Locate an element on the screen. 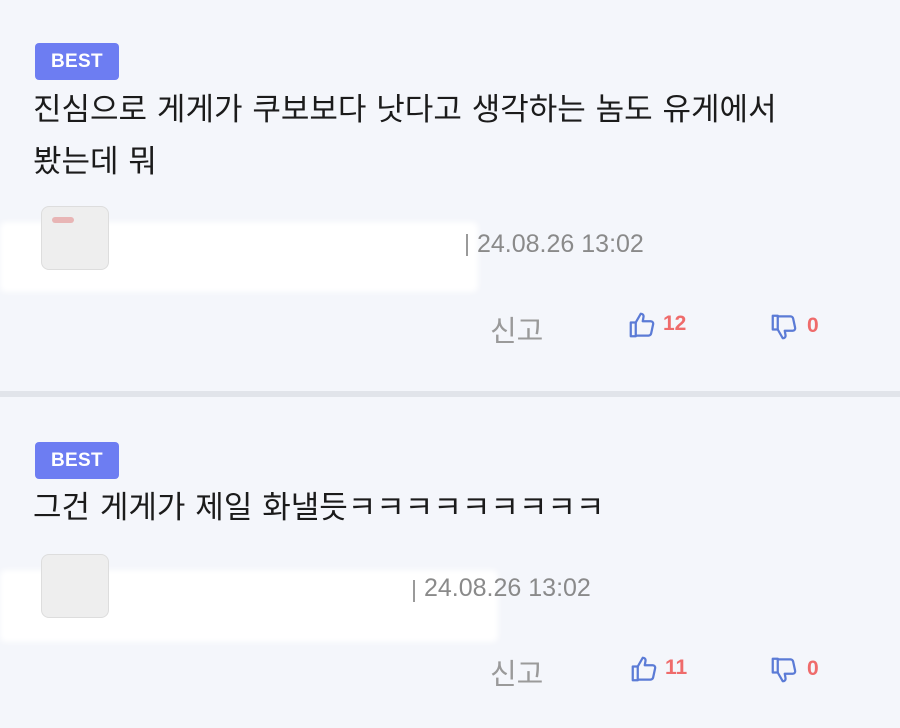 This screenshot has width=900, height=728. like-button: 12 is located at coordinates (662, 326).